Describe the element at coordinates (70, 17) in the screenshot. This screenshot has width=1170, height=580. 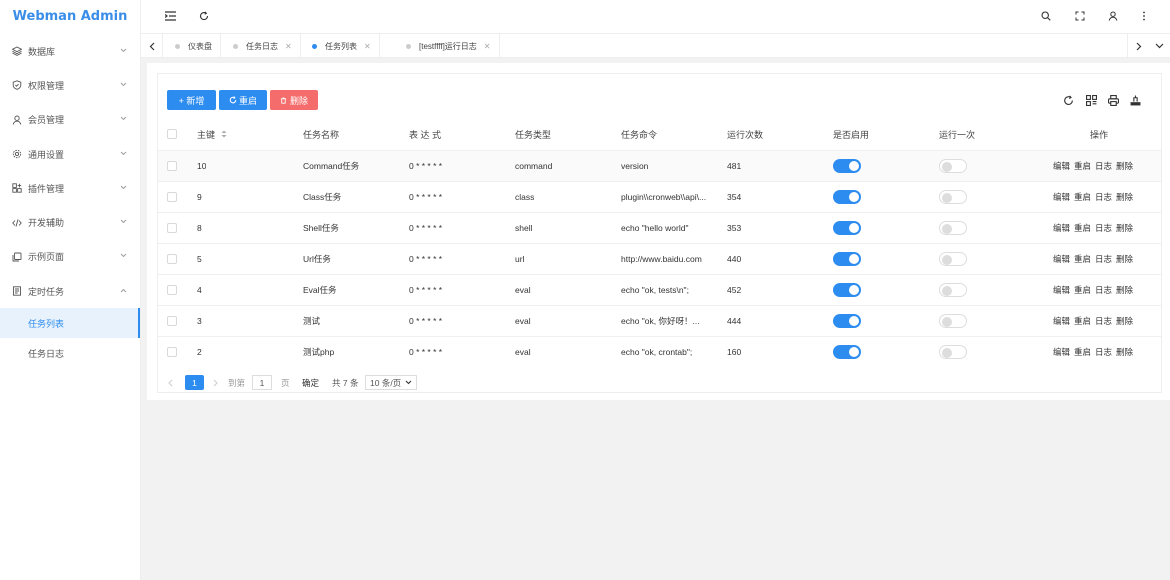
I see `app-logo: Webman Admin` at that location.